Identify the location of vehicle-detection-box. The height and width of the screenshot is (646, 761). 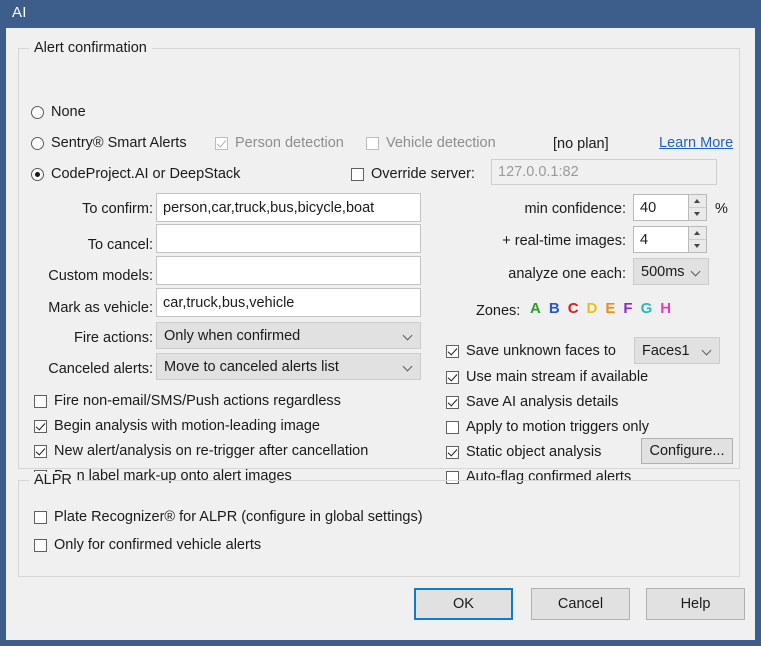
(372, 143).